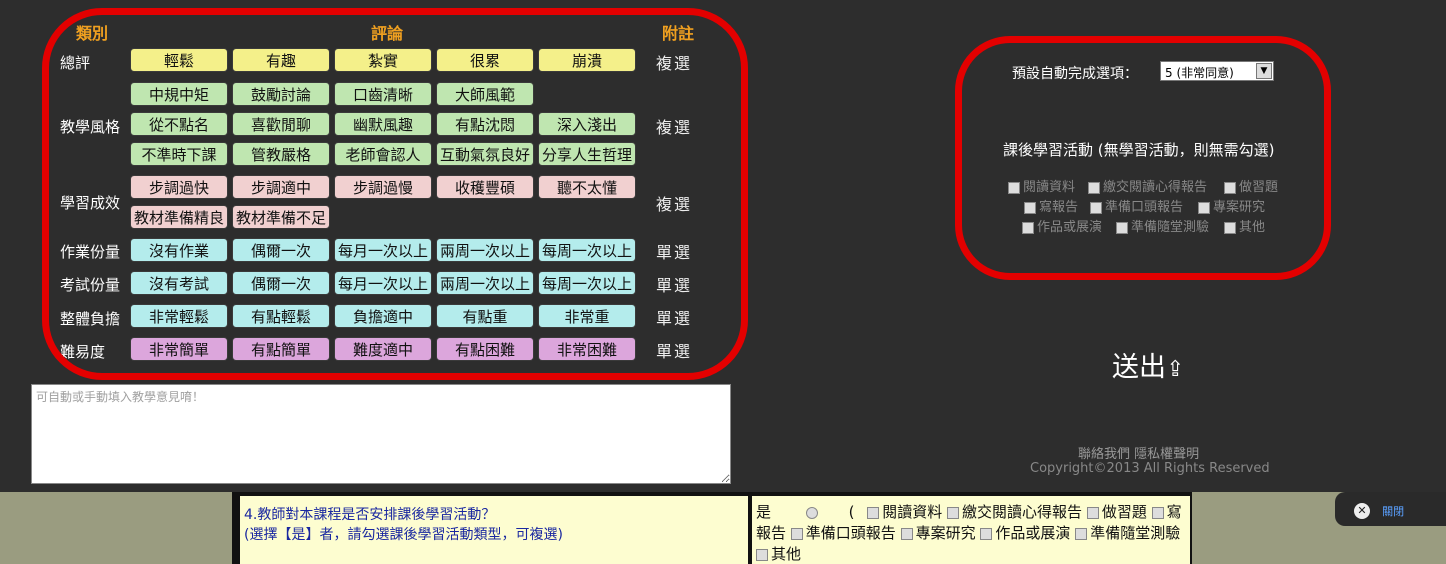  Describe the element at coordinates (1199, 73) in the screenshot. I see `default-option-value: 5 (非常同意)` at that location.